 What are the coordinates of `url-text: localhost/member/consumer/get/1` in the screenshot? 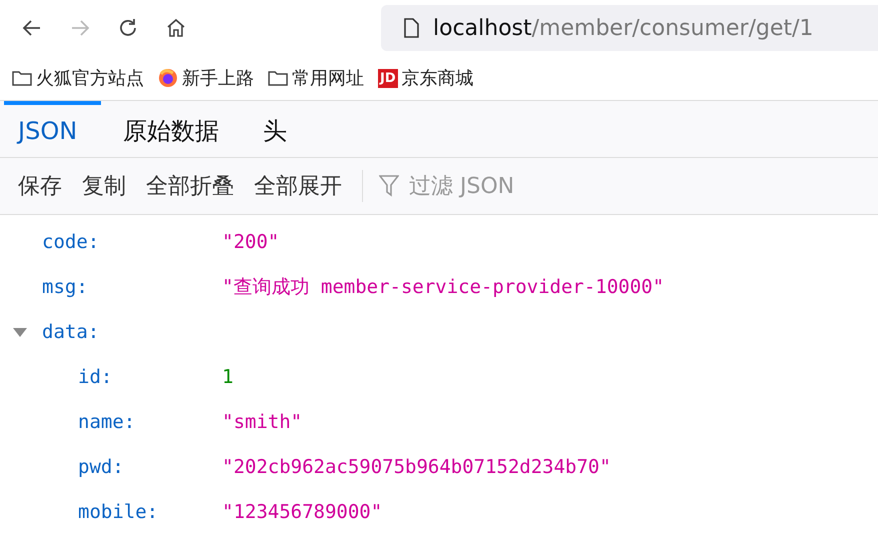 It's located at (623, 28).